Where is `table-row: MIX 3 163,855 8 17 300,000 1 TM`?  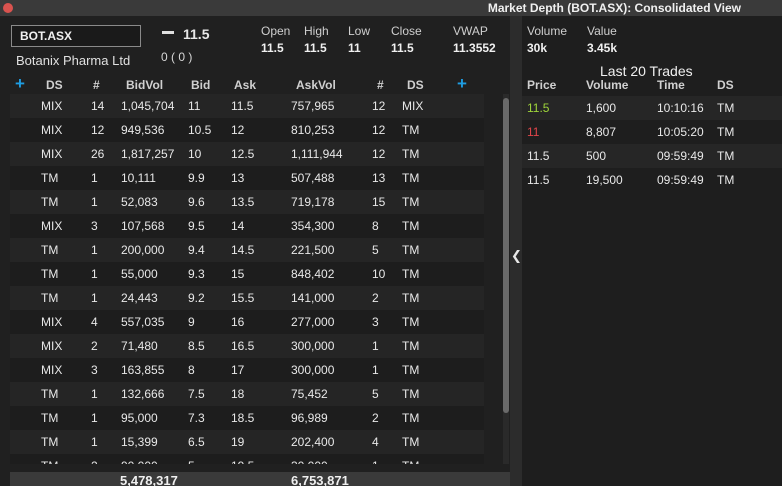
table-row: MIX 3 163,855 8 17 300,000 1 TM is located at coordinates (247, 370).